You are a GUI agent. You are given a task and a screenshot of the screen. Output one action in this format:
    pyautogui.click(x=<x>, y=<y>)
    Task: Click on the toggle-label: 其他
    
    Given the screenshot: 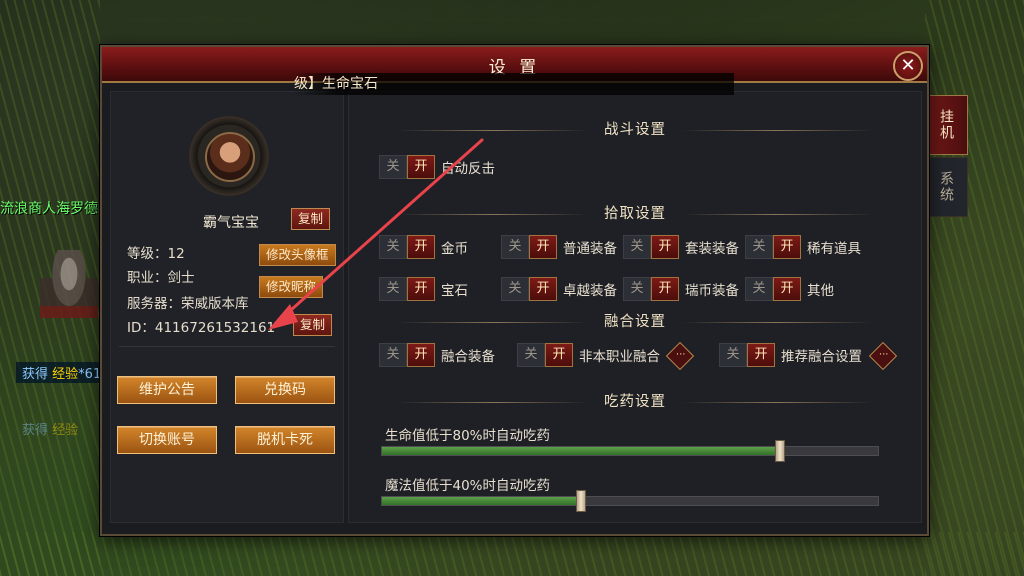 What is the action you would take?
    pyautogui.click(x=820, y=291)
    